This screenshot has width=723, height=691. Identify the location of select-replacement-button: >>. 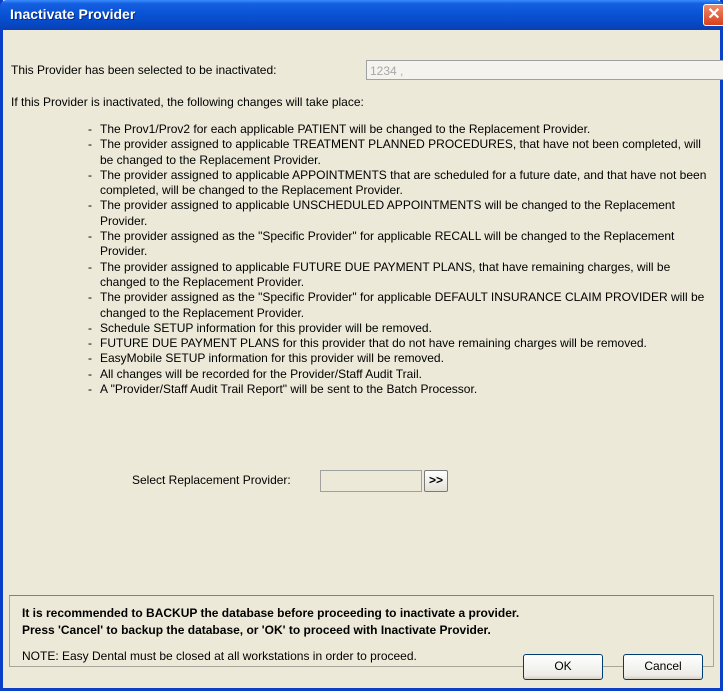
(436, 481).